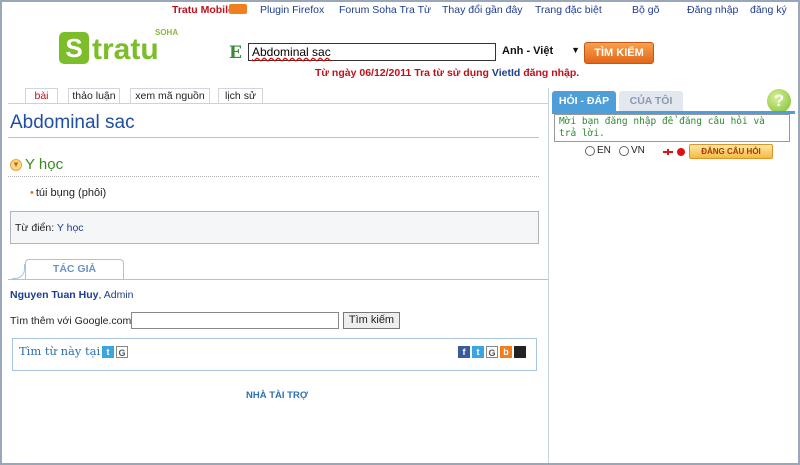 The width and height of the screenshot is (800, 465). I want to click on search-input-value: Abdominal sac, so click(291, 52).